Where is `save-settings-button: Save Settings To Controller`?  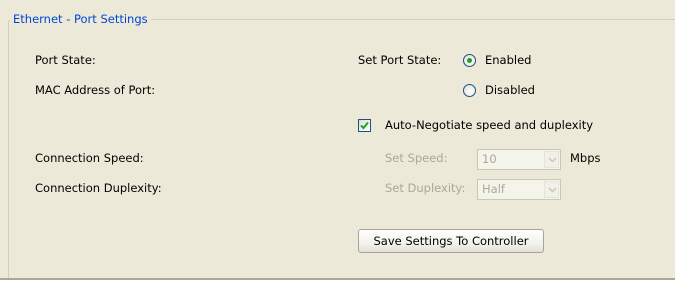
save-settings-button: Save Settings To Controller is located at coordinates (451, 241).